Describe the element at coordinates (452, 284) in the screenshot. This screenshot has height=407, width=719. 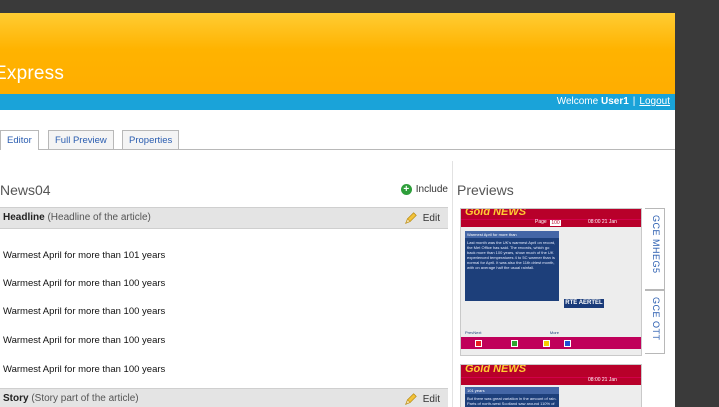
I see `panel-divider` at that location.